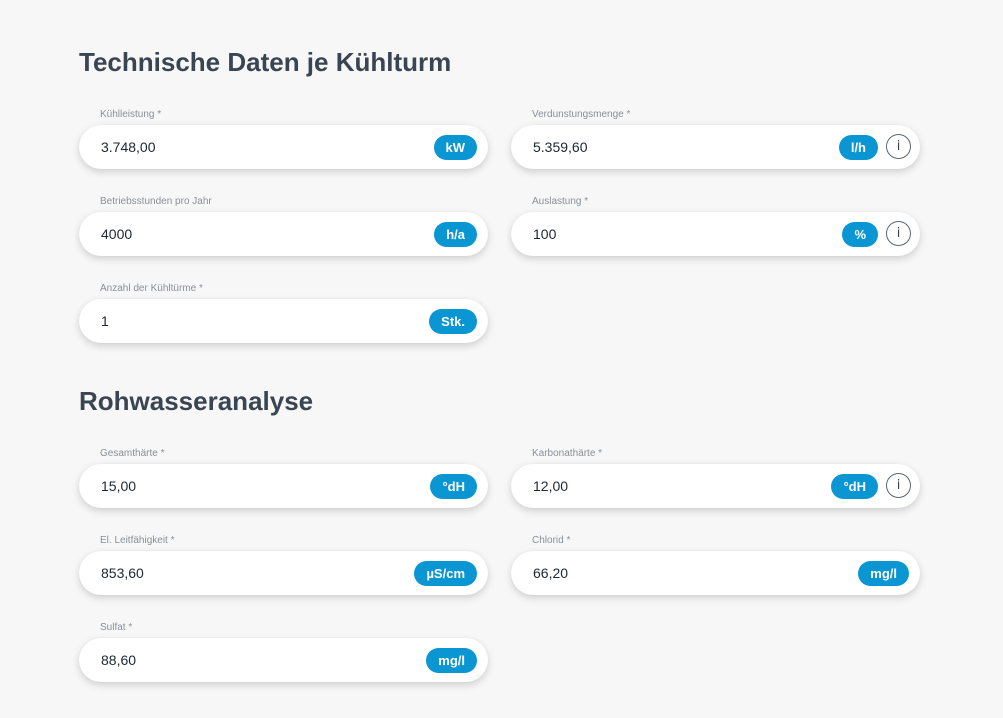 The image size is (1003, 718). Describe the element at coordinates (581, 114) in the screenshot. I see `verdunstungsmenge-label: Verdunstungsmenge *` at that location.